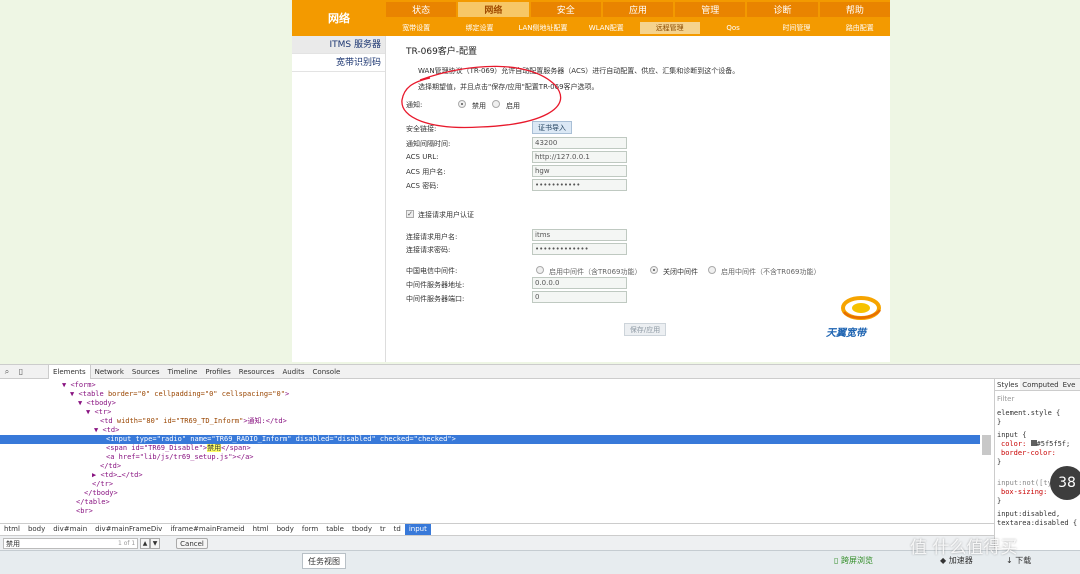 The width and height of the screenshot is (1080, 574). What do you see at coordinates (117, 475) in the screenshot?
I see `dom-node-td-collapsed: ▶ <td>…</td>` at bounding box center [117, 475].